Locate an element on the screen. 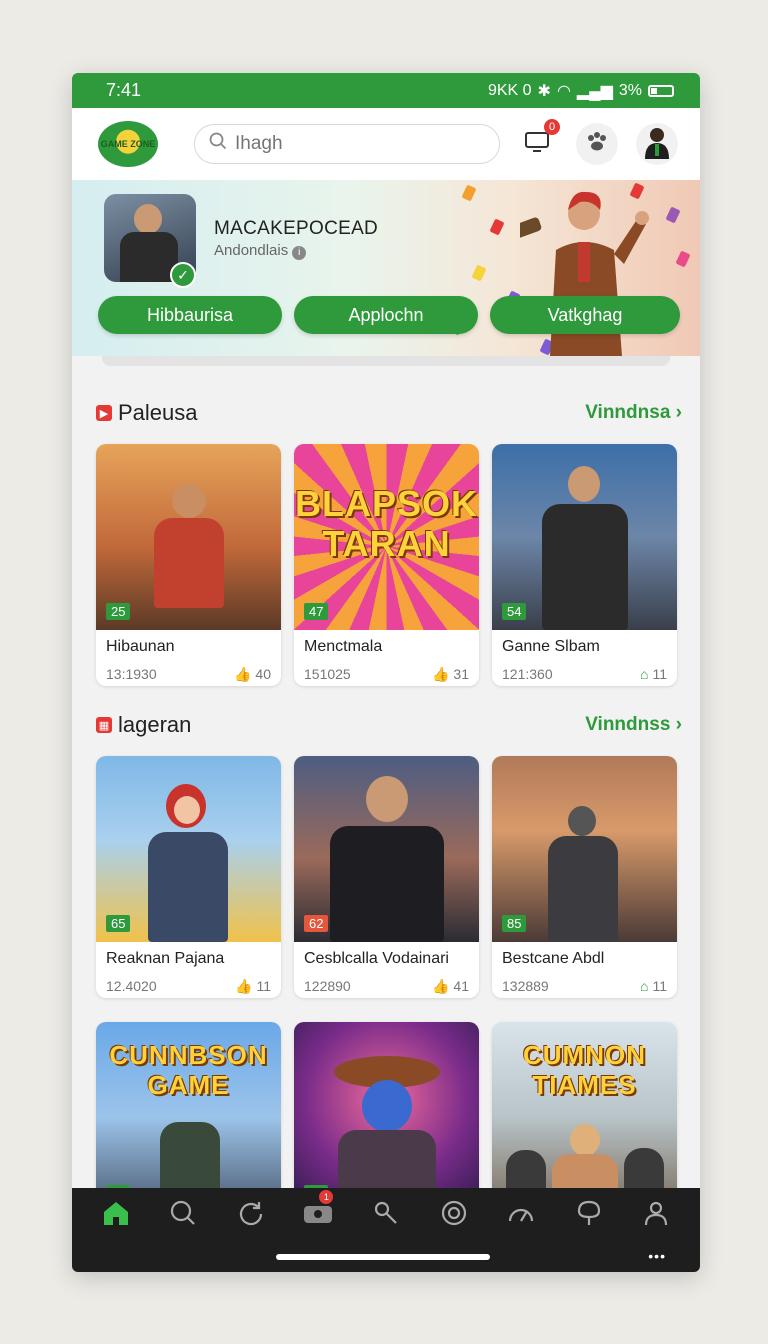 The width and height of the screenshot is (768, 1344). game-card: CUMNON TIAMES is located at coordinates (584, 1117).